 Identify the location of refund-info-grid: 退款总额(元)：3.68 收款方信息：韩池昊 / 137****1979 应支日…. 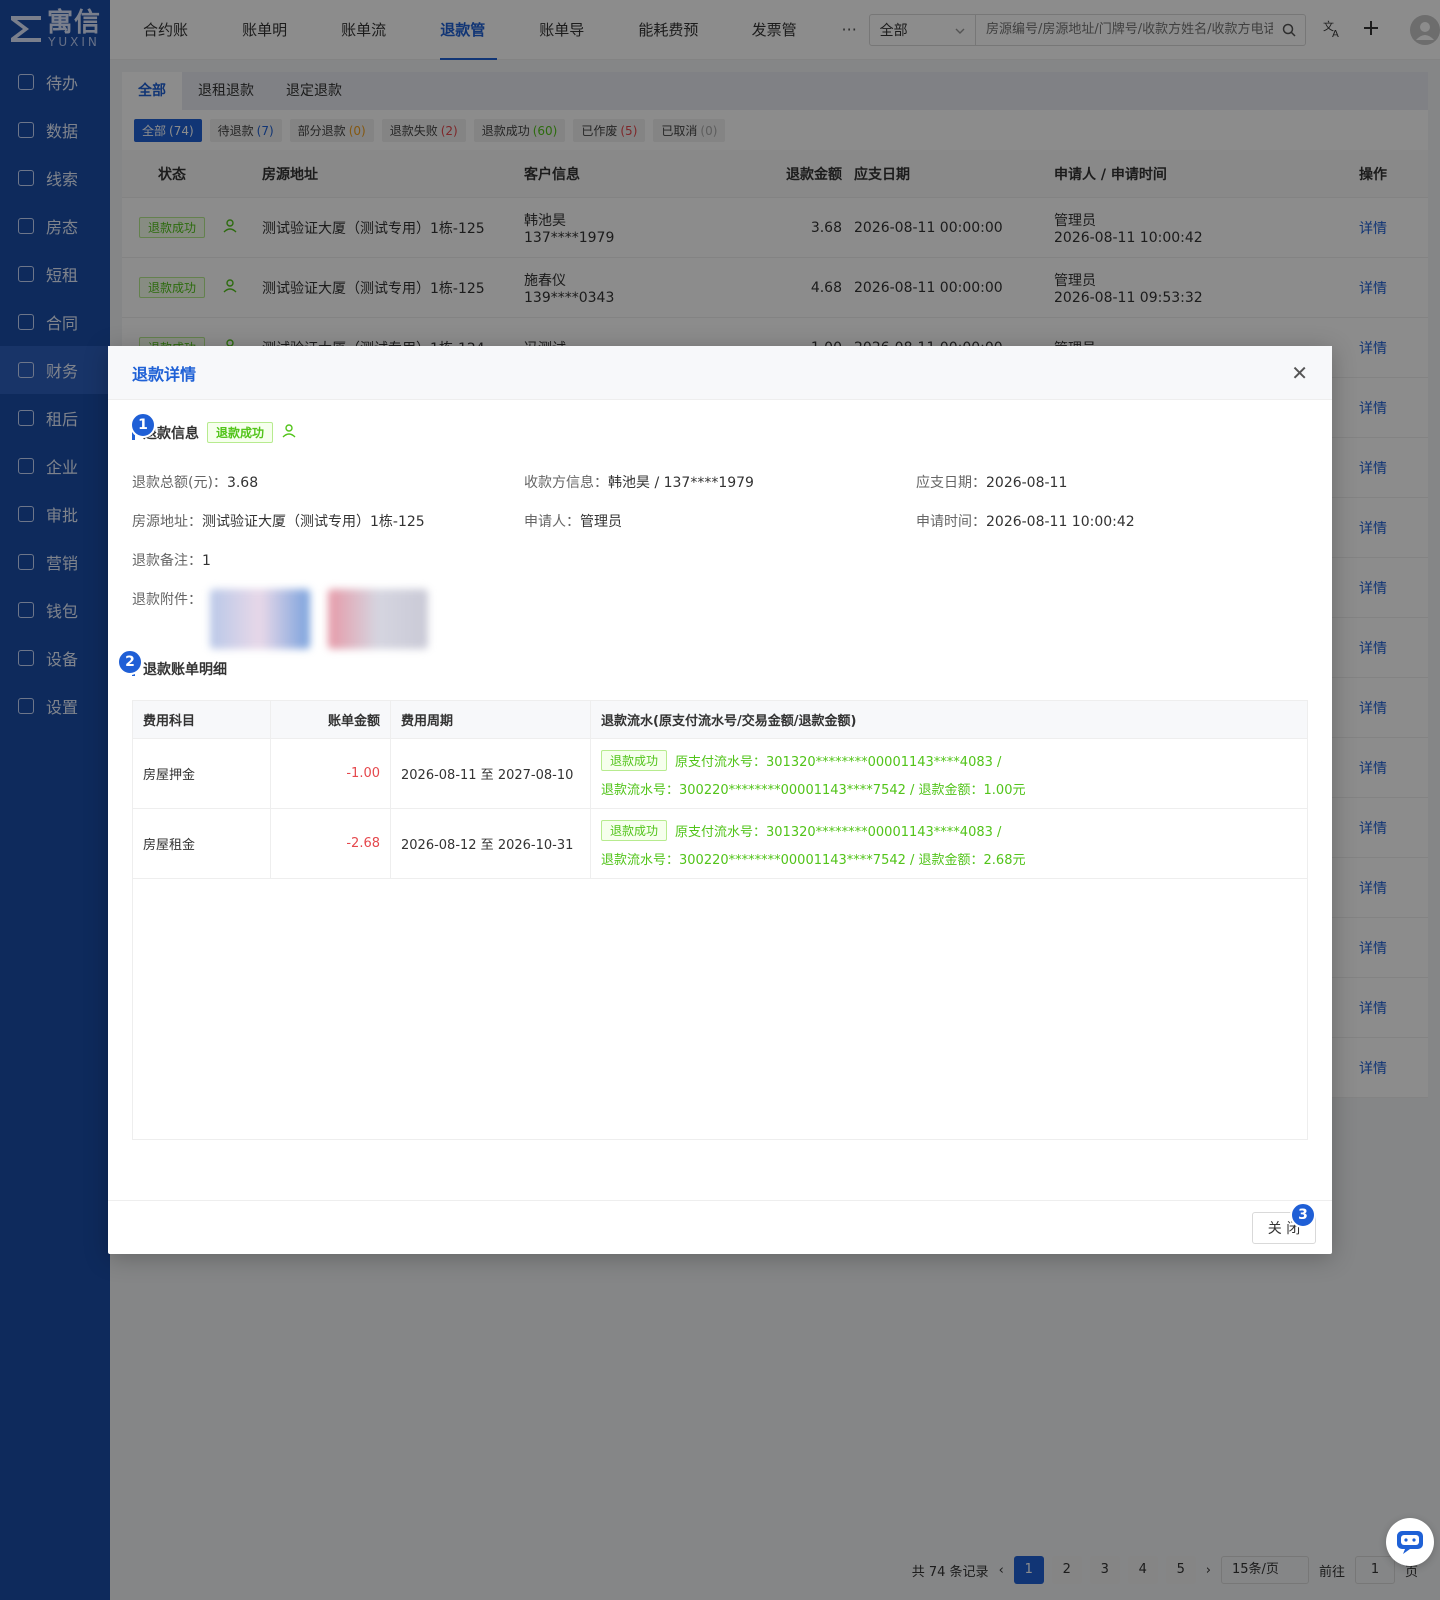
(720, 555).